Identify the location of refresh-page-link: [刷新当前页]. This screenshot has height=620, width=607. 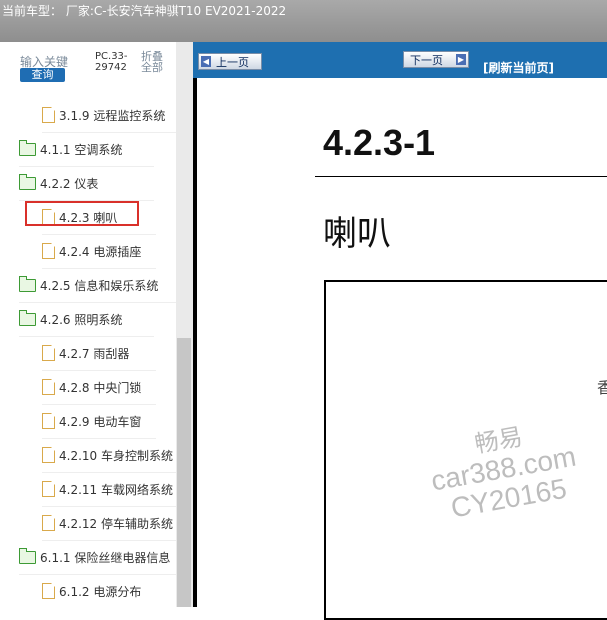
(518, 67).